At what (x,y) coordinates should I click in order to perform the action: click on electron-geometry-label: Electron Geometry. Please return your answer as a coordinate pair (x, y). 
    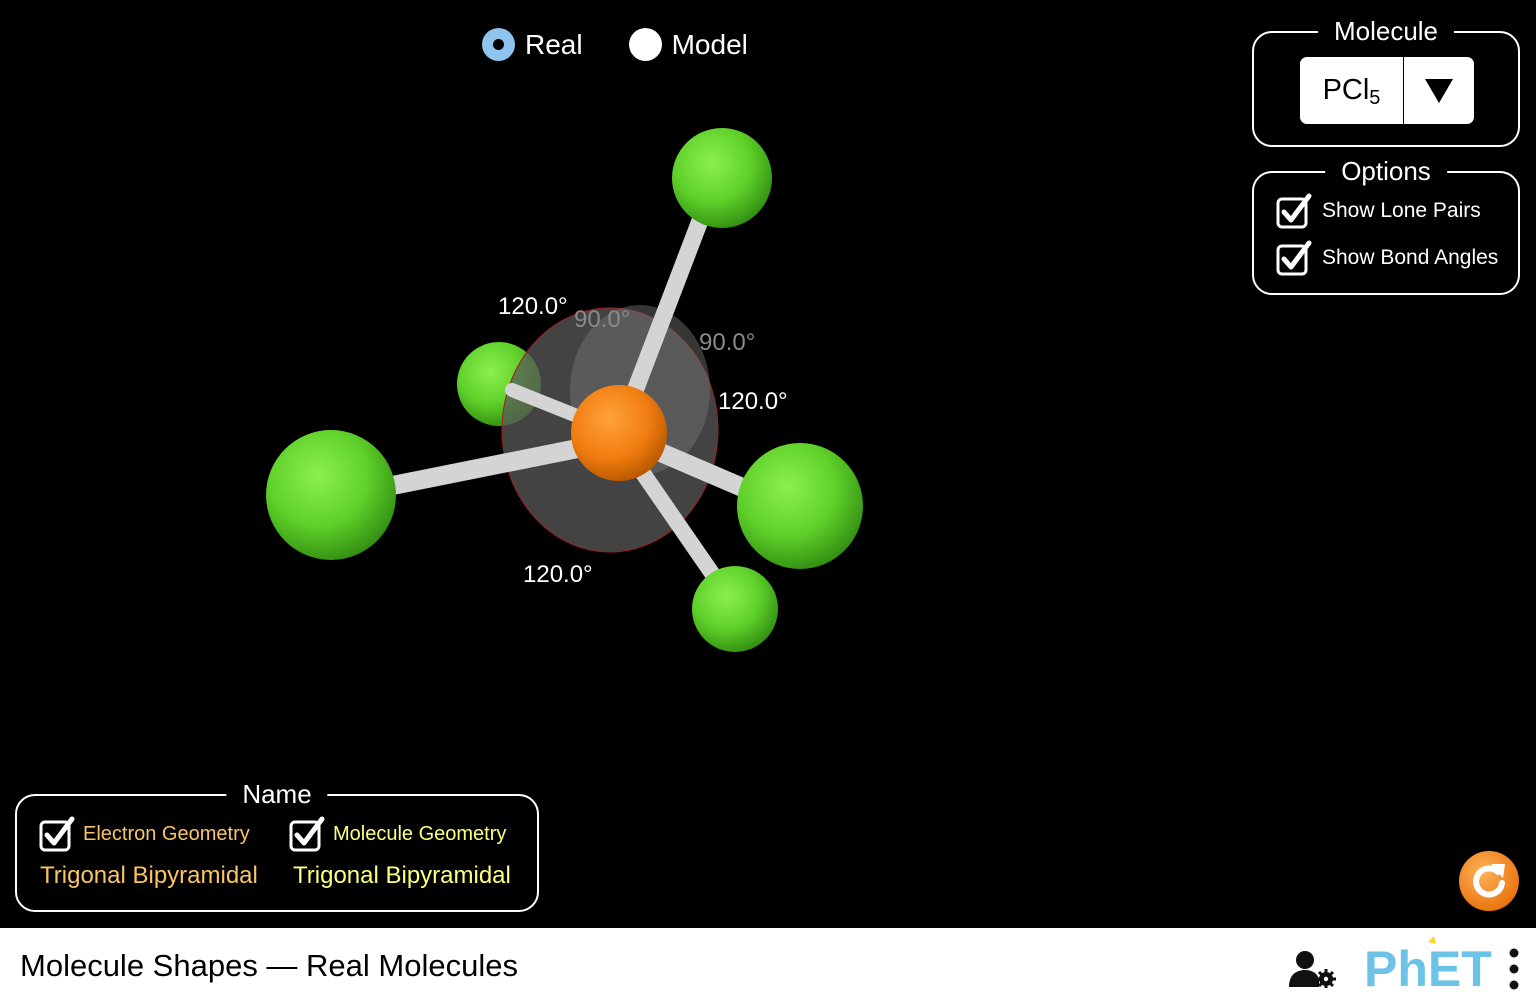
    Looking at the image, I should click on (166, 833).